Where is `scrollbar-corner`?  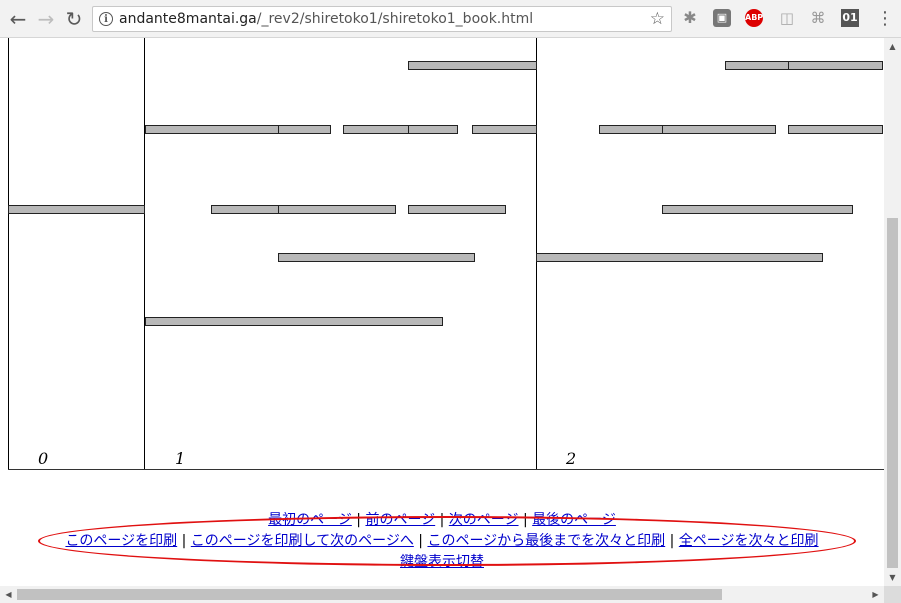
scrollbar-corner is located at coordinates (892, 594).